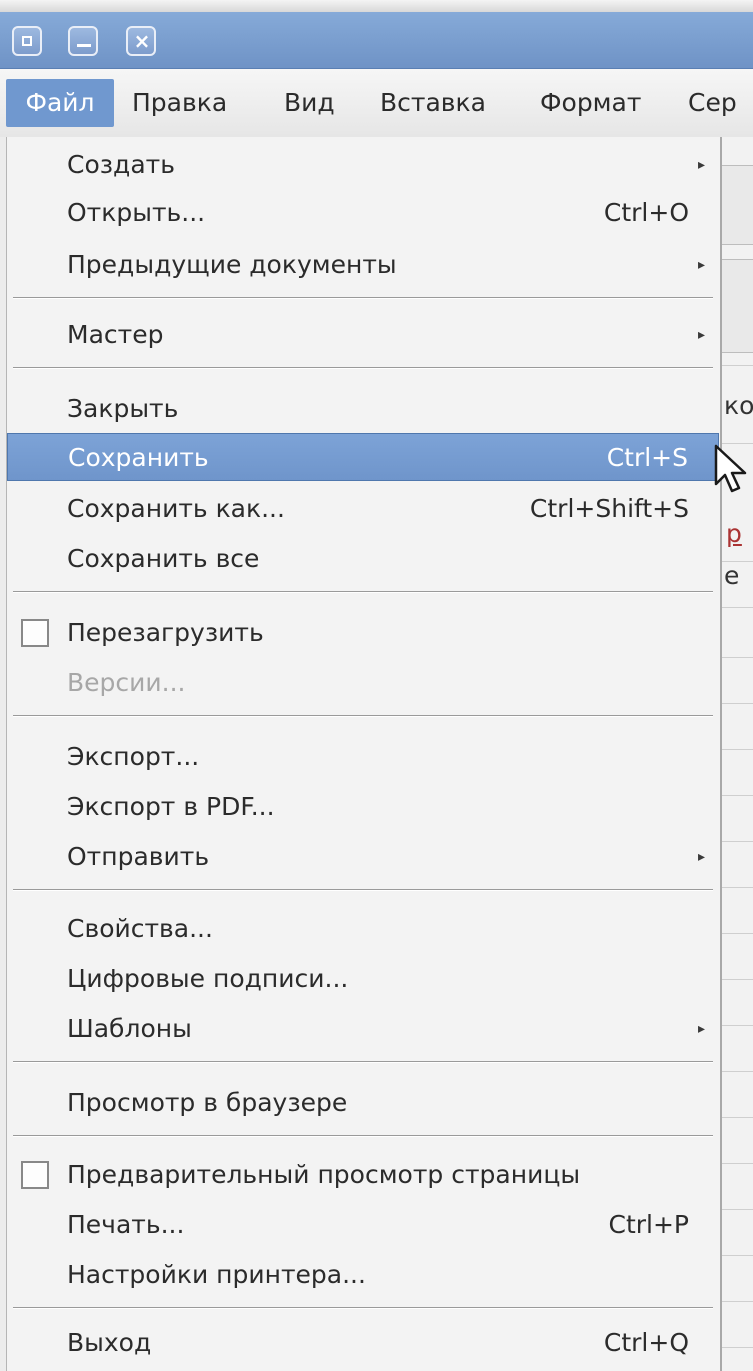 This screenshot has height=1371, width=753. What do you see at coordinates (732, 575) in the screenshot?
I see `background-text-fragment: е` at bounding box center [732, 575].